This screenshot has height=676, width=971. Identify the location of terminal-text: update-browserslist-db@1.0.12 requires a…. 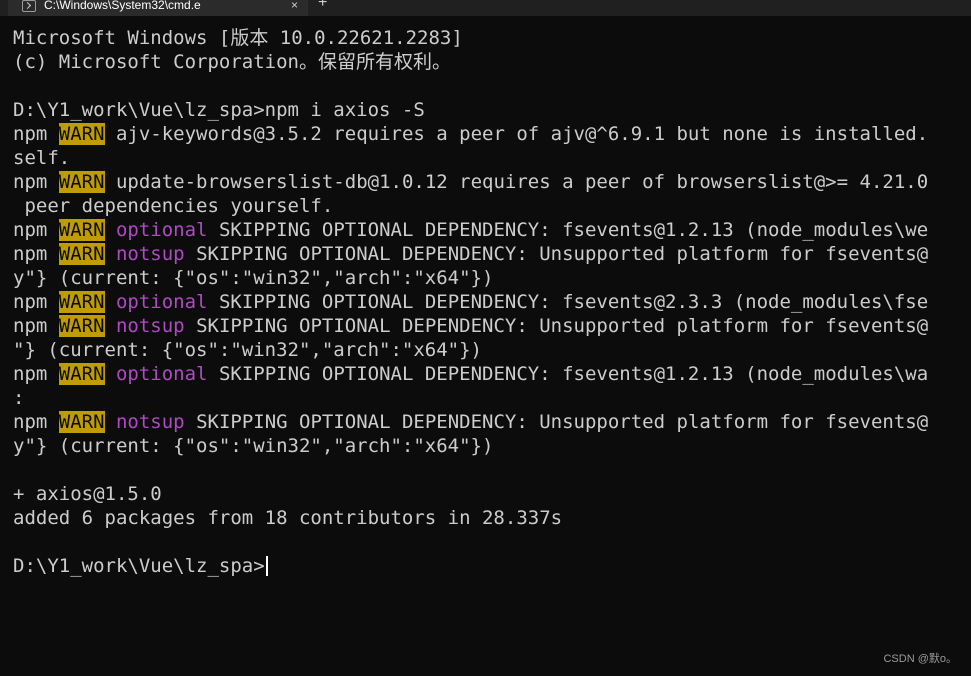
(516, 182).